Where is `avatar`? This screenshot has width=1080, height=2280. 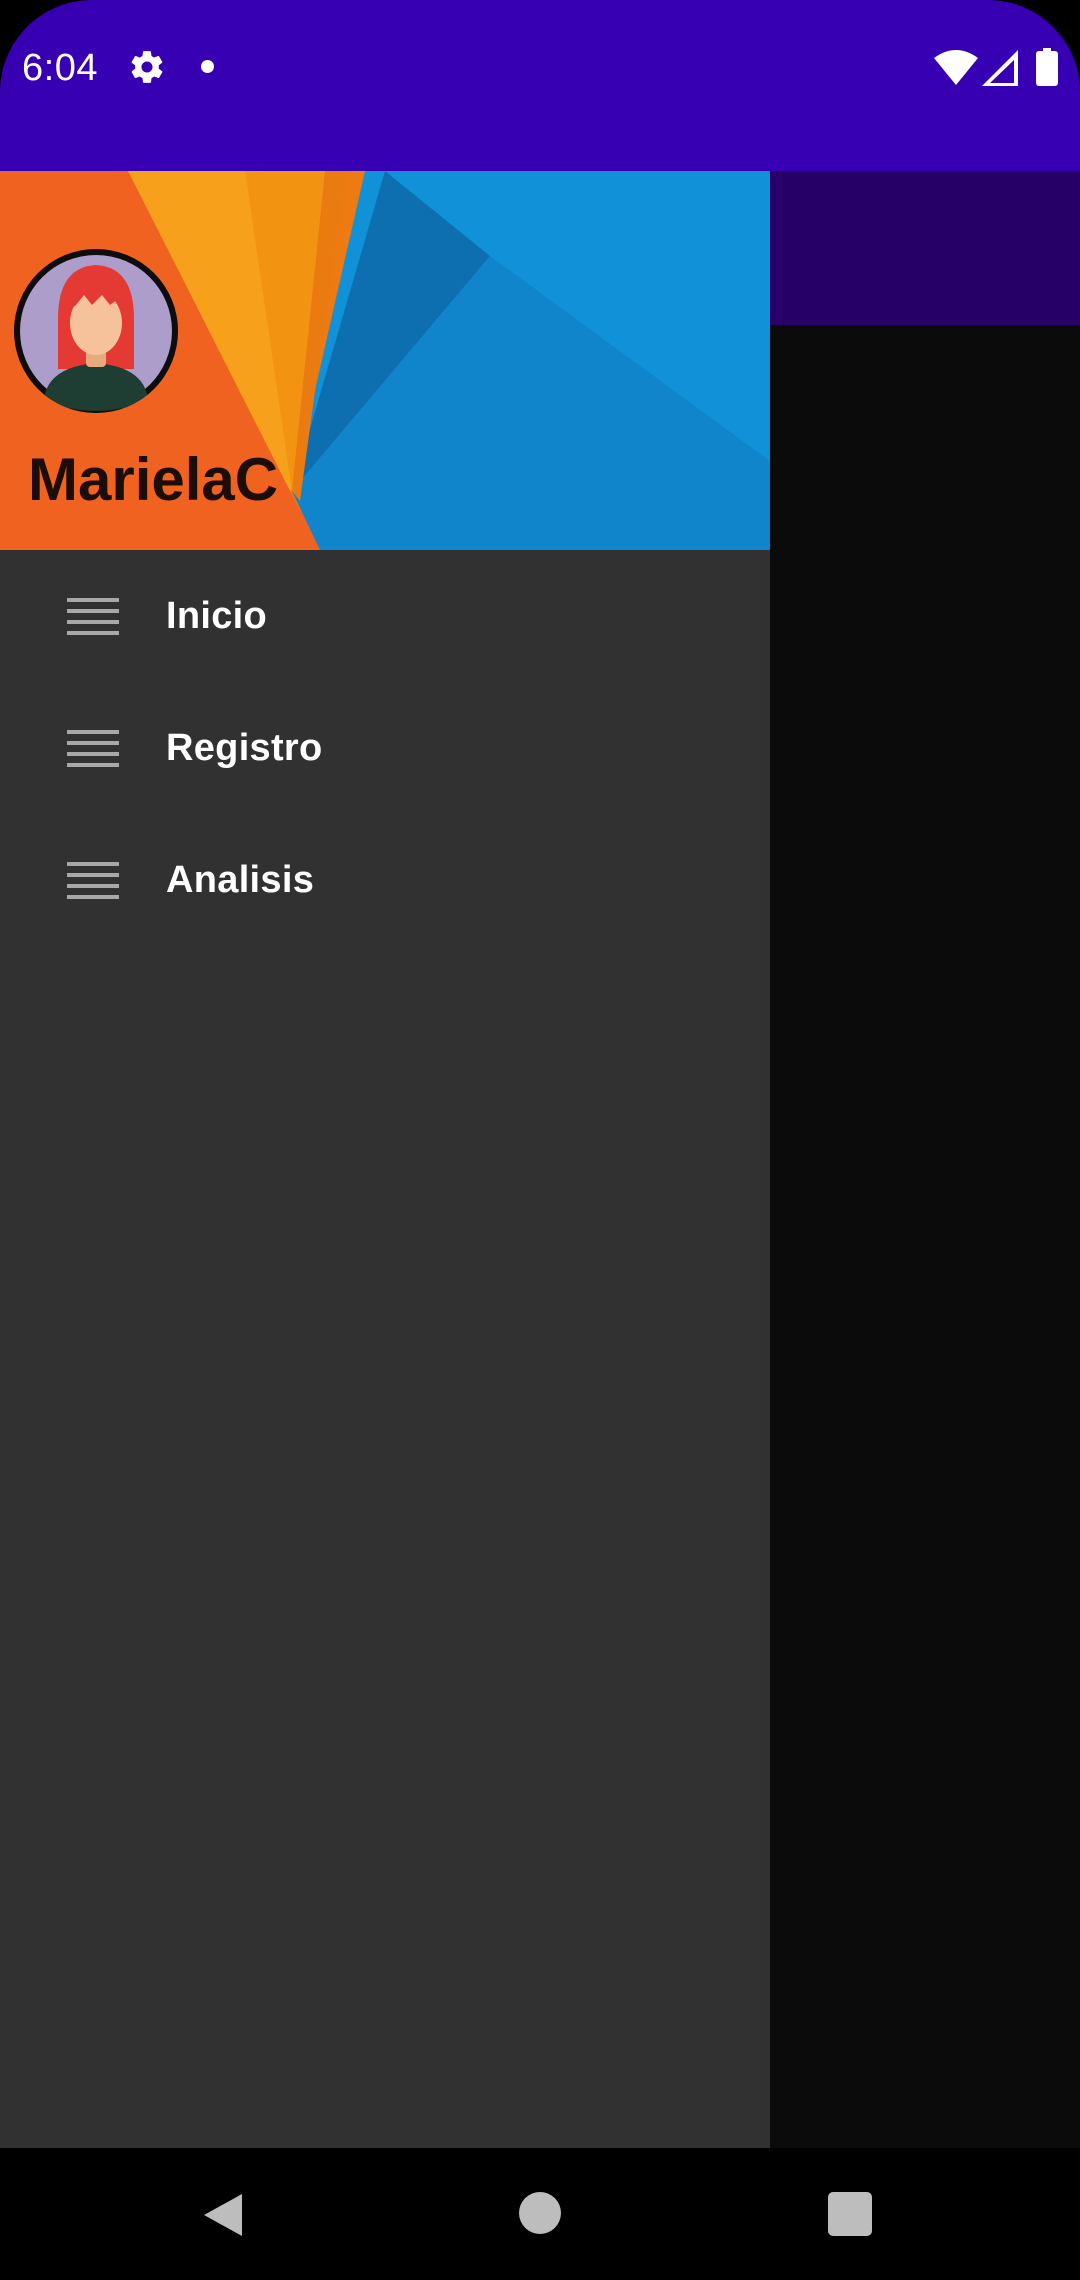
avatar is located at coordinates (96, 331).